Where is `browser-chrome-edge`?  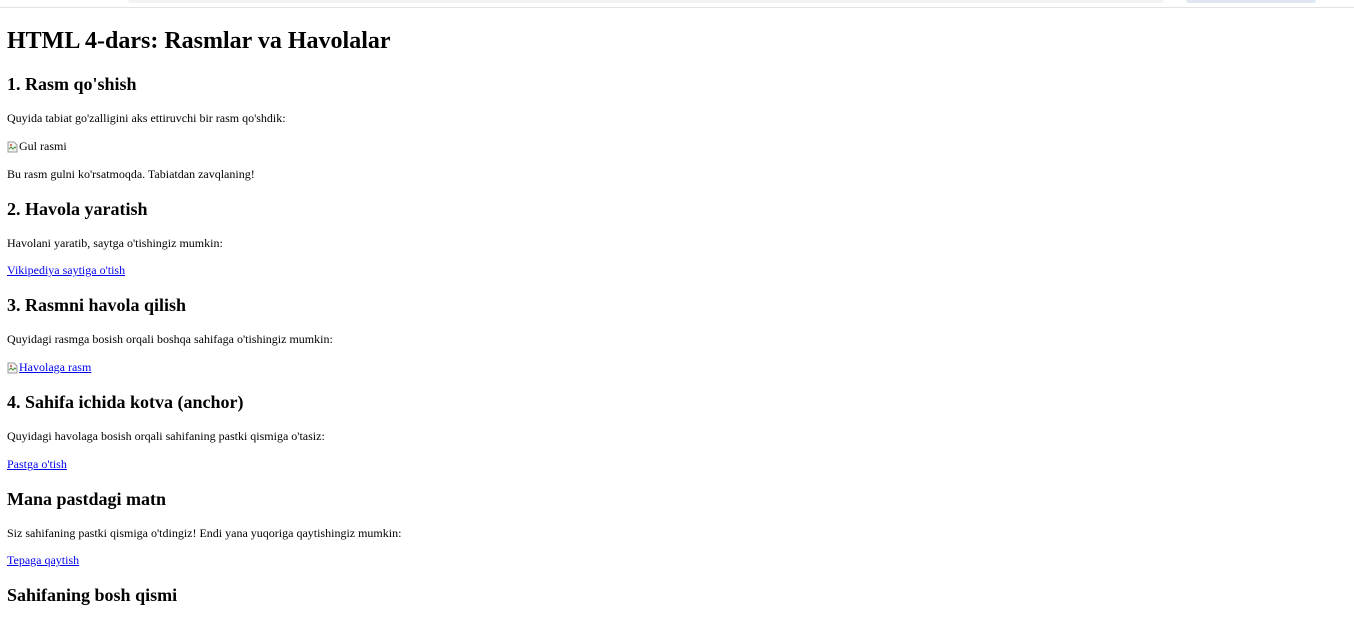
browser-chrome-edge is located at coordinates (677, 4).